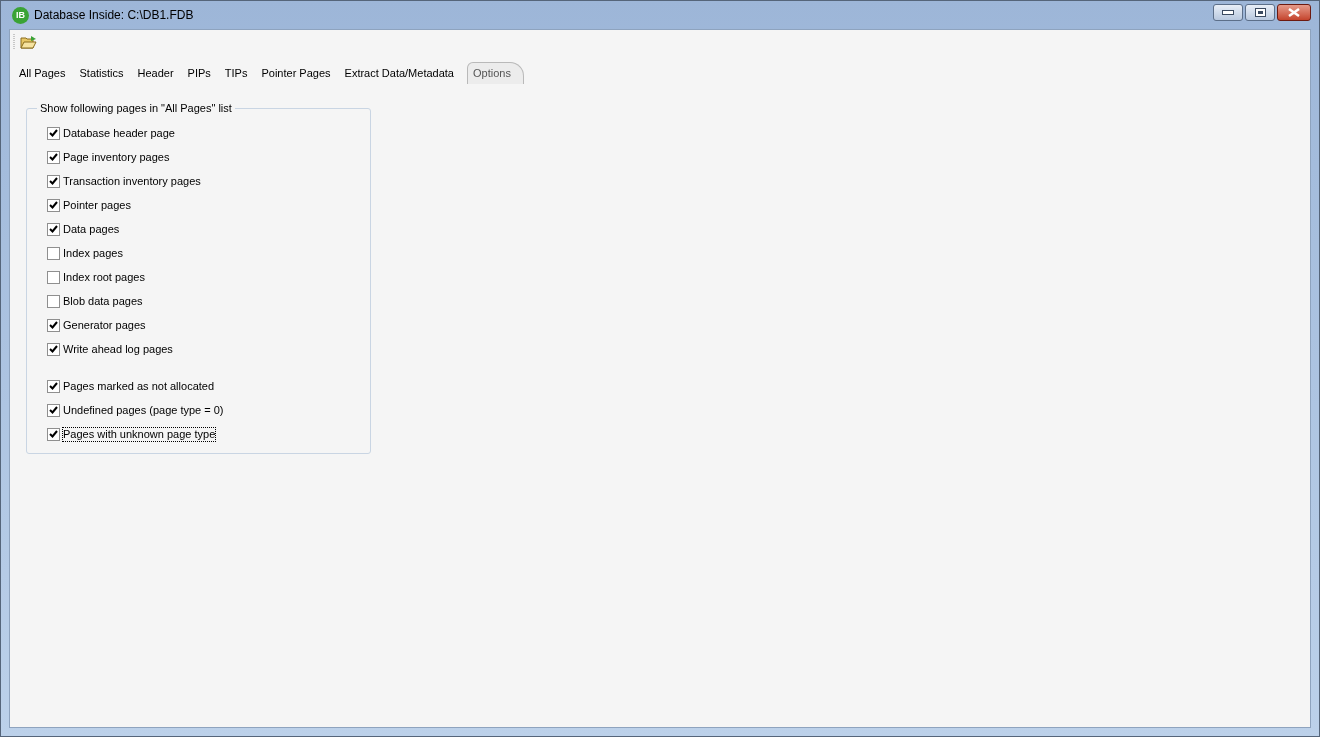  What do you see at coordinates (236, 73) in the screenshot?
I see `tab: TIPs` at bounding box center [236, 73].